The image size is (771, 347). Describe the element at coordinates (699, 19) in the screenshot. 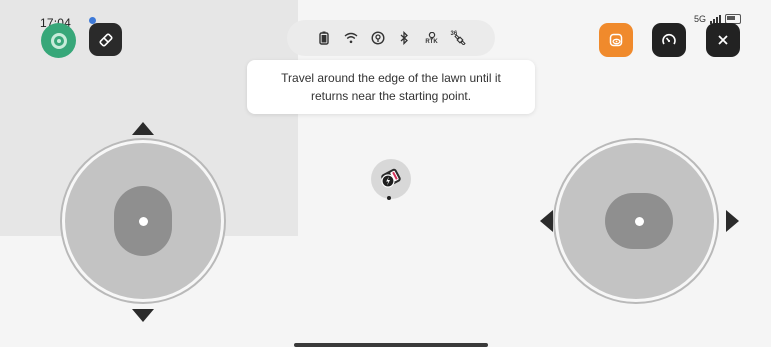

I see `network-label: 5G` at that location.